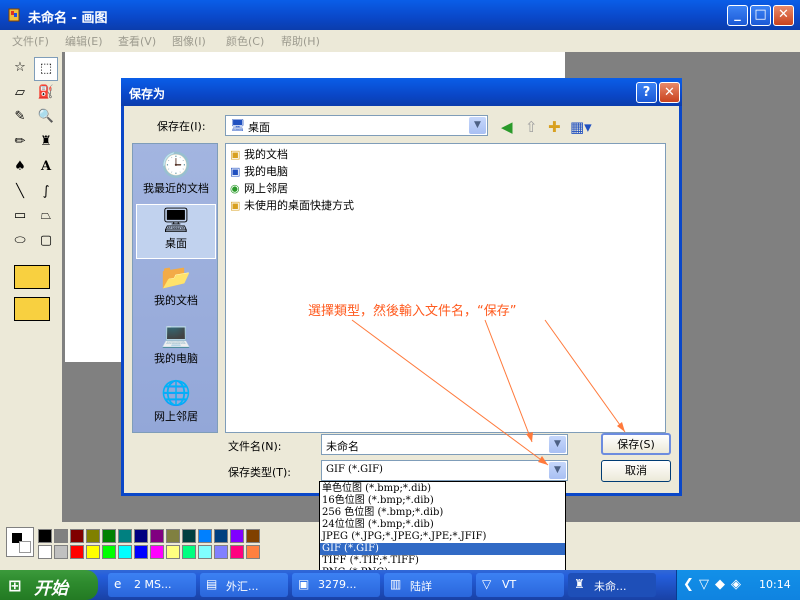 This screenshot has height=600, width=800. Describe the element at coordinates (442, 513) in the screenshot. I see `filetype-option: 256 色位图 (*.bmp;*.dib)` at that location.